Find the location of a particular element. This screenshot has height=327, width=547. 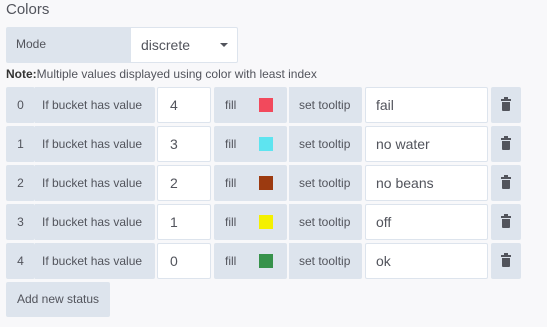

rule-value-input: 2 is located at coordinates (184, 183).